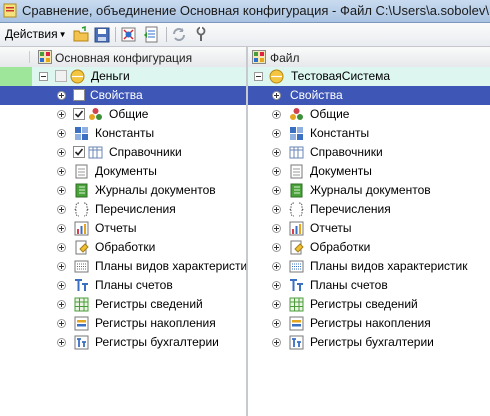 This screenshot has height=416, width=490. What do you see at coordinates (296, 228) in the screenshot?
I see `reports-icon` at bounding box center [296, 228].